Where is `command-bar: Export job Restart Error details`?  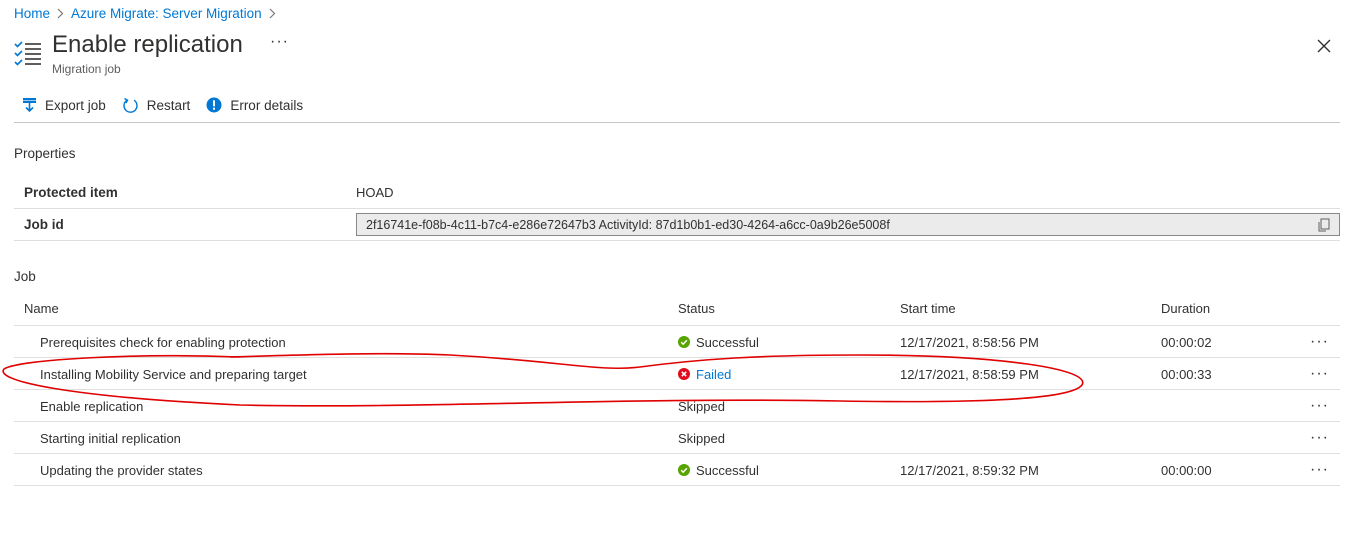 command-bar: Export job Restart Error details is located at coordinates (170, 105).